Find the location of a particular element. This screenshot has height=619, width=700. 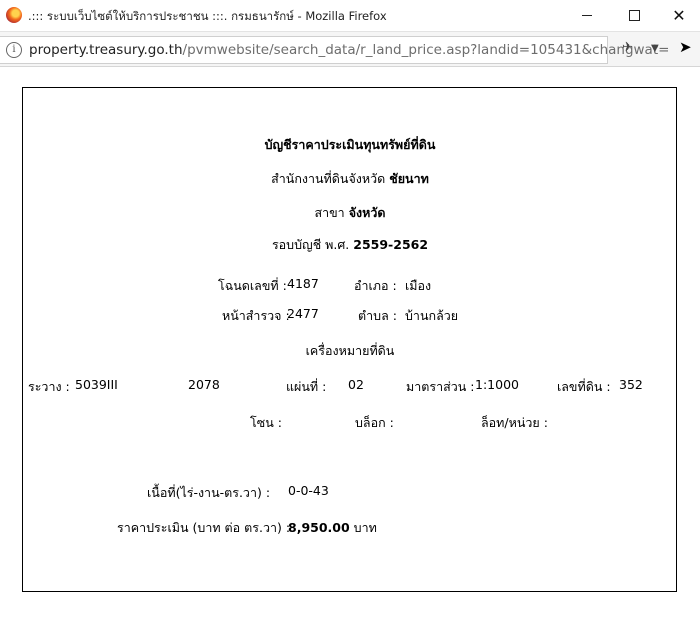

amphoe-value: เมือง is located at coordinates (418, 285).